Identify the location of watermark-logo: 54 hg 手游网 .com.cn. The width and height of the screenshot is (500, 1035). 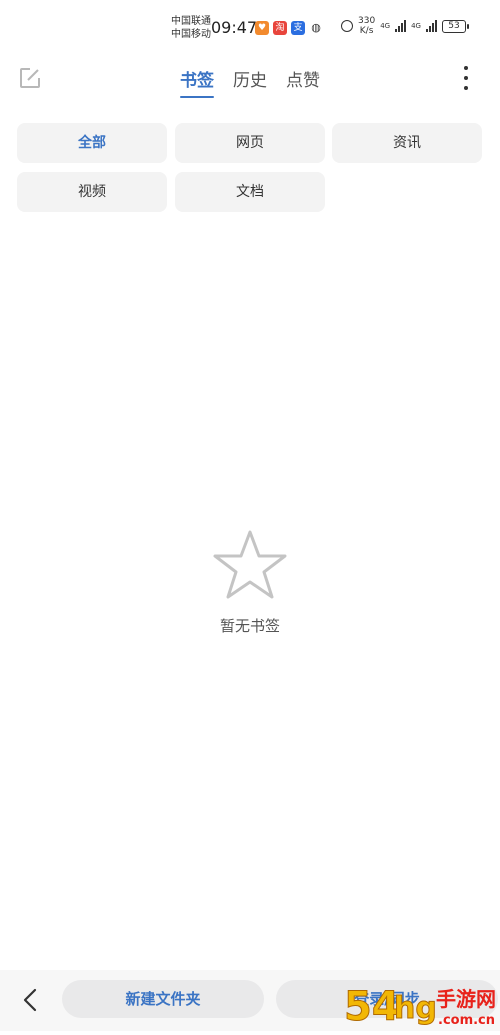
(420, 1007).